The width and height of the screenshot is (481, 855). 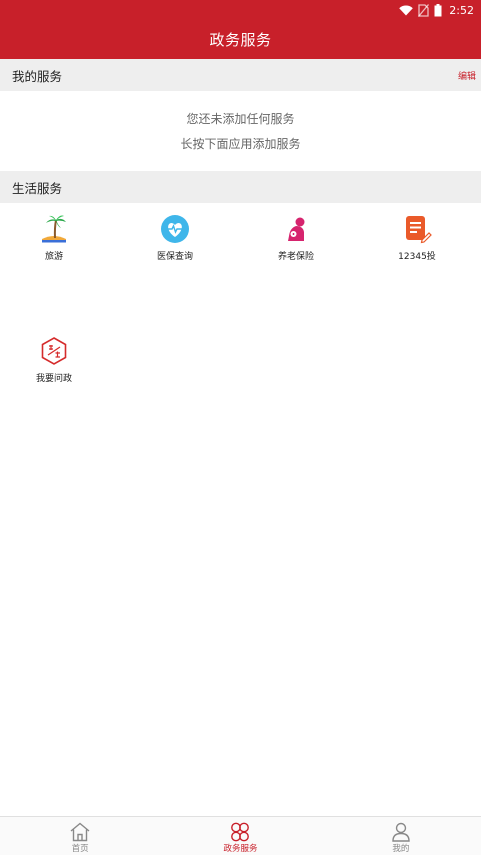 I want to click on service-pension-insurance: 养老保险, so click(x=296, y=239).